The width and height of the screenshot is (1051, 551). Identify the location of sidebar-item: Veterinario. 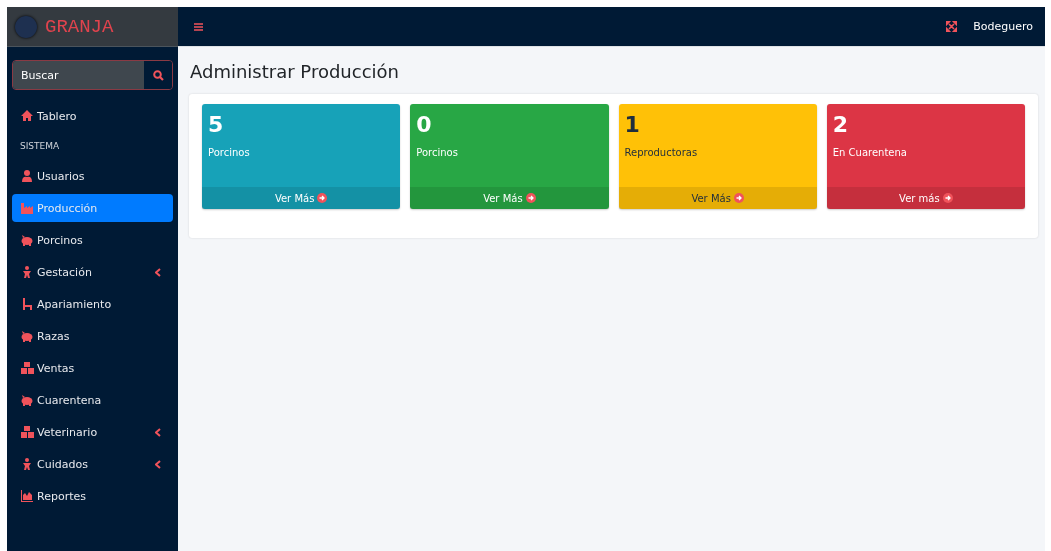
(92, 432).